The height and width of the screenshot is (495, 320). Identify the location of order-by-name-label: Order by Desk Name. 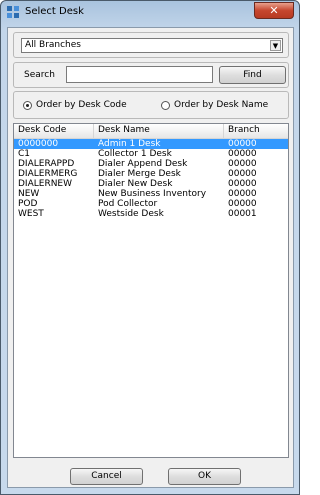
(221, 105).